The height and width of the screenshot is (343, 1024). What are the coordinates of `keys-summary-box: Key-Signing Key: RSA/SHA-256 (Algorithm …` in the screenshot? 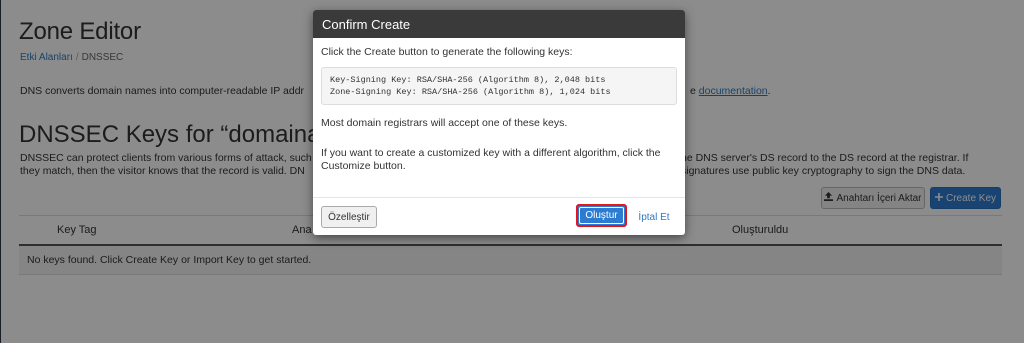 It's located at (499, 86).